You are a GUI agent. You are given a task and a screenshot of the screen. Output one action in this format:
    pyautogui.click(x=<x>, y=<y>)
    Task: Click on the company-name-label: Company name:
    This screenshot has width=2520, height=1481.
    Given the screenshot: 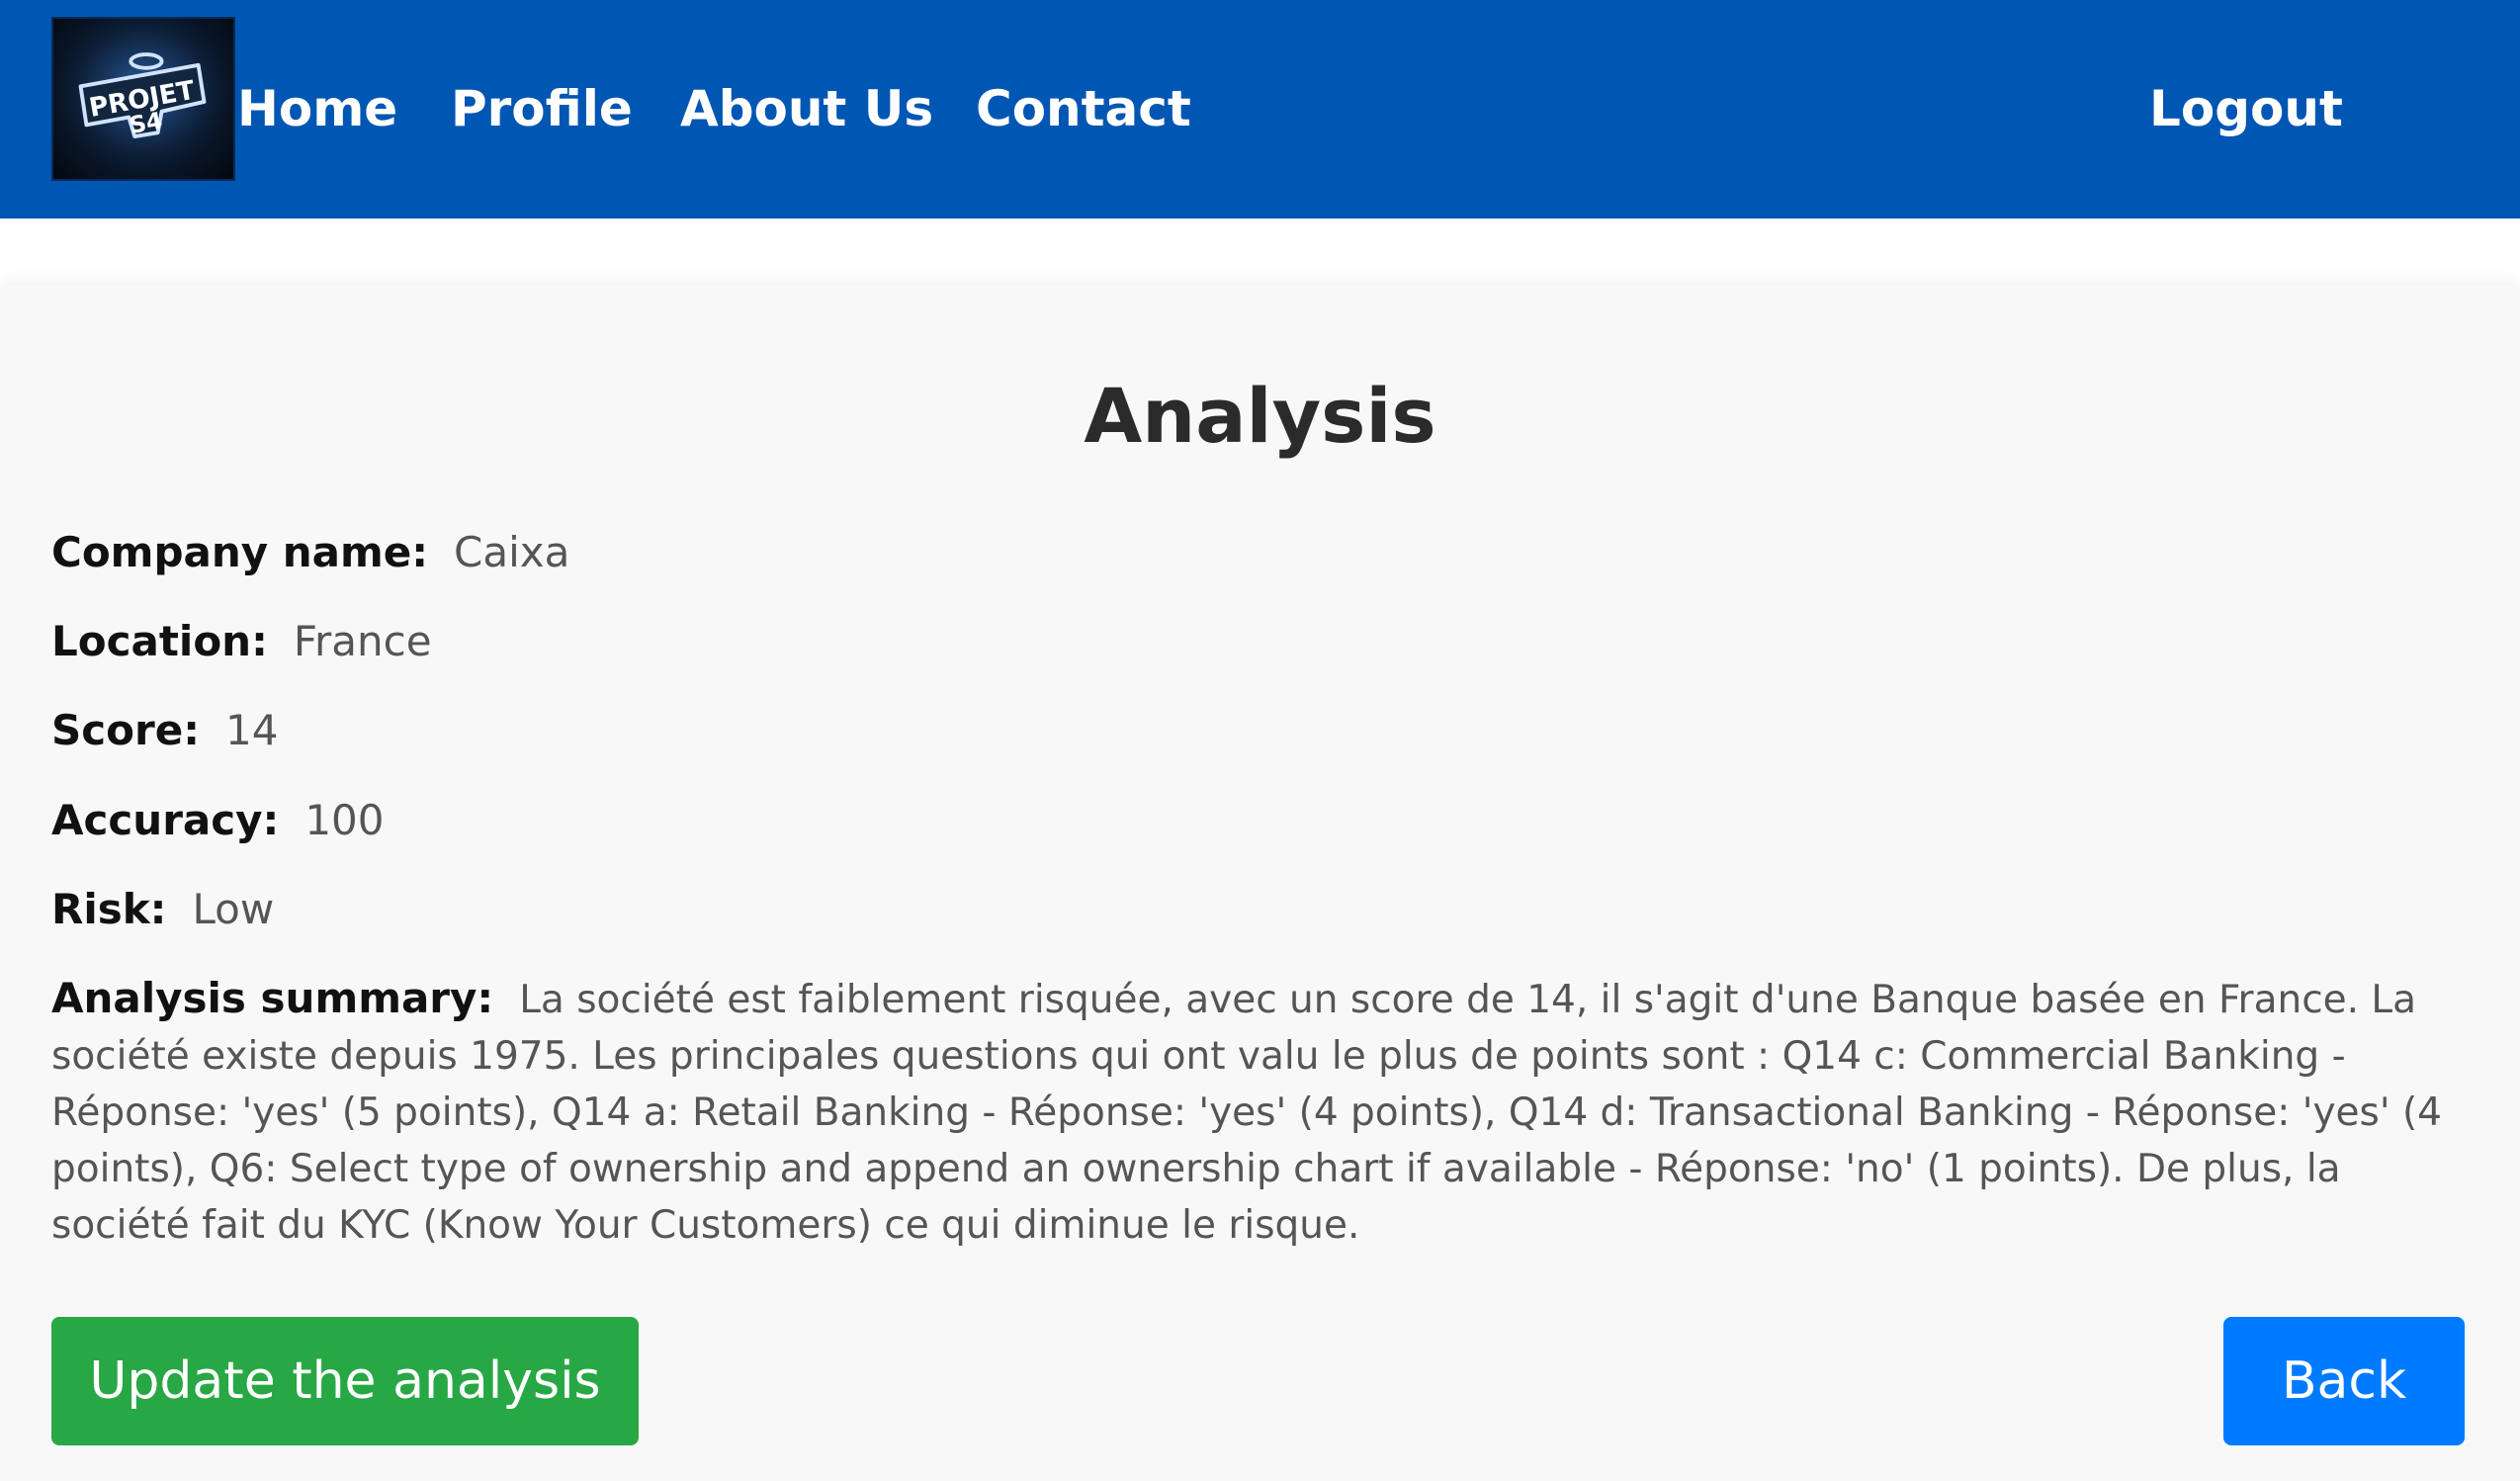 What is the action you would take?
    pyautogui.click(x=240, y=552)
    